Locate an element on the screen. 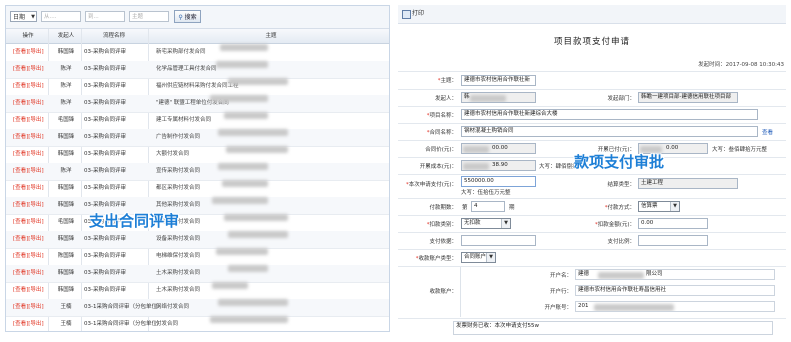 The height and width of the screenshot is (342, 791). form-row: 发票财务已收：本次申请支付55w is located at coordinates (592, 326).